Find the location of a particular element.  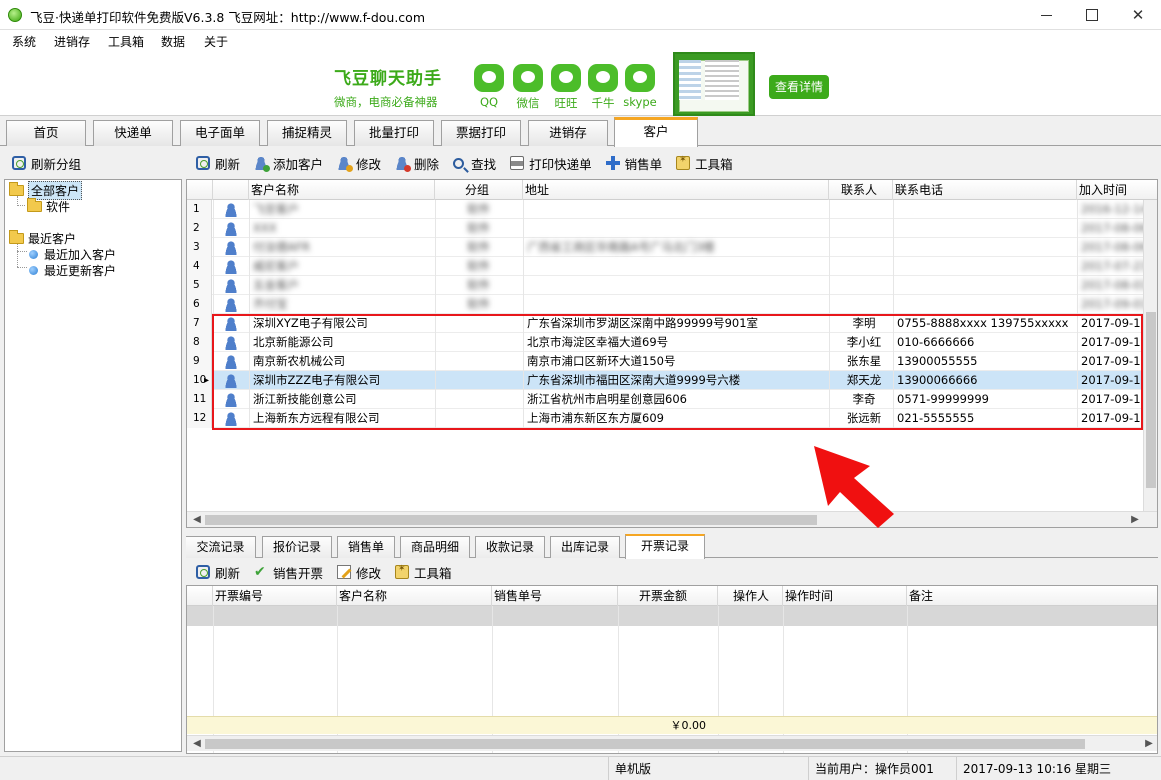

app-logo-icon is located at coordinates (15, 15).